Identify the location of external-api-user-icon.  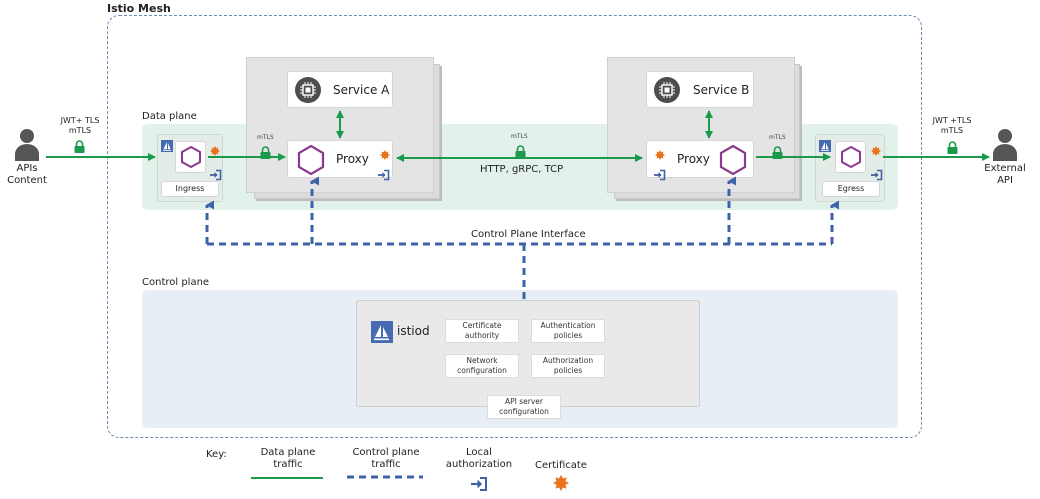
(1005, 147).